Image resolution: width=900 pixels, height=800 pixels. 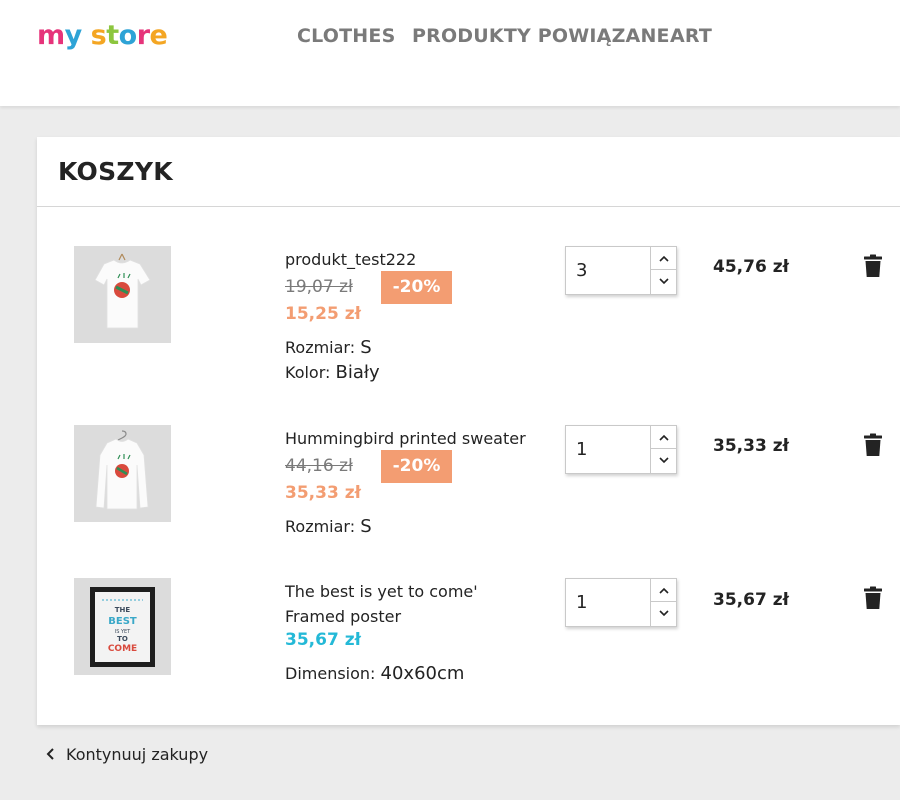 What do you see at coordinates (308, 372) in the screenshot?
I see `attribute-label: Kolor:` at bounding box center [308, 372].